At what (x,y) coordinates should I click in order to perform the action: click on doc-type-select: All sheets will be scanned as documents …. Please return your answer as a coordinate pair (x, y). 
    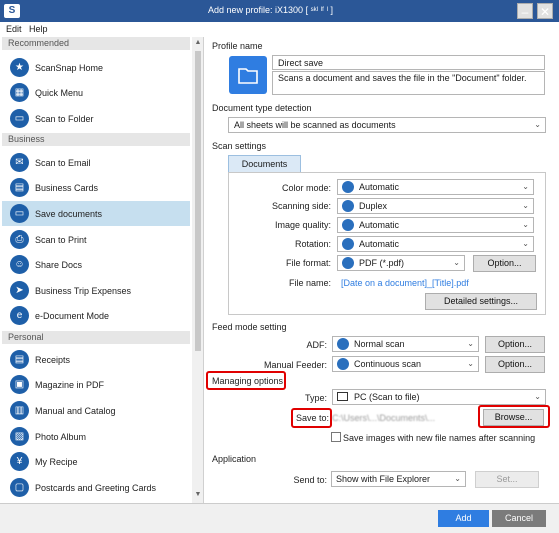
    Looking at the image, I should click on (387, 125).